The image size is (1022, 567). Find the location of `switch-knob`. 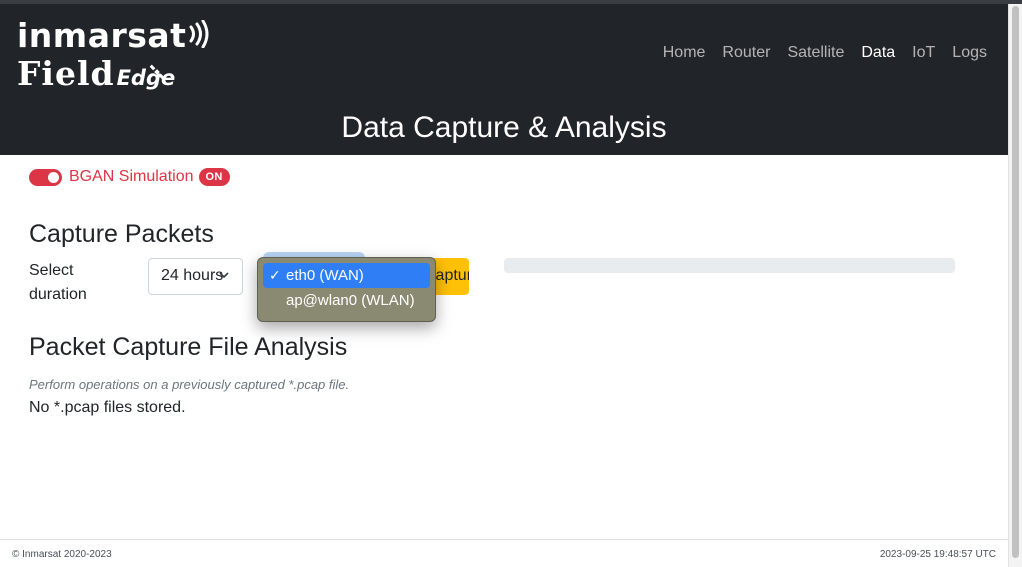

switch-knob is located at coordinates (53, 177).